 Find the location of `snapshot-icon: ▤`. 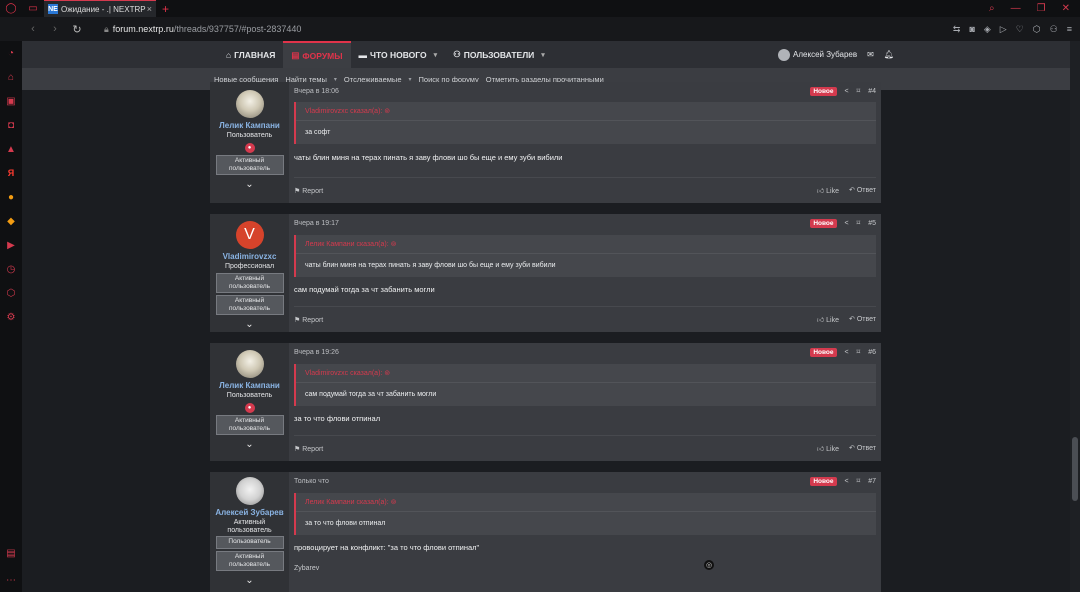

snapshot-icon: ▤ is located at coordinates (11, 553).